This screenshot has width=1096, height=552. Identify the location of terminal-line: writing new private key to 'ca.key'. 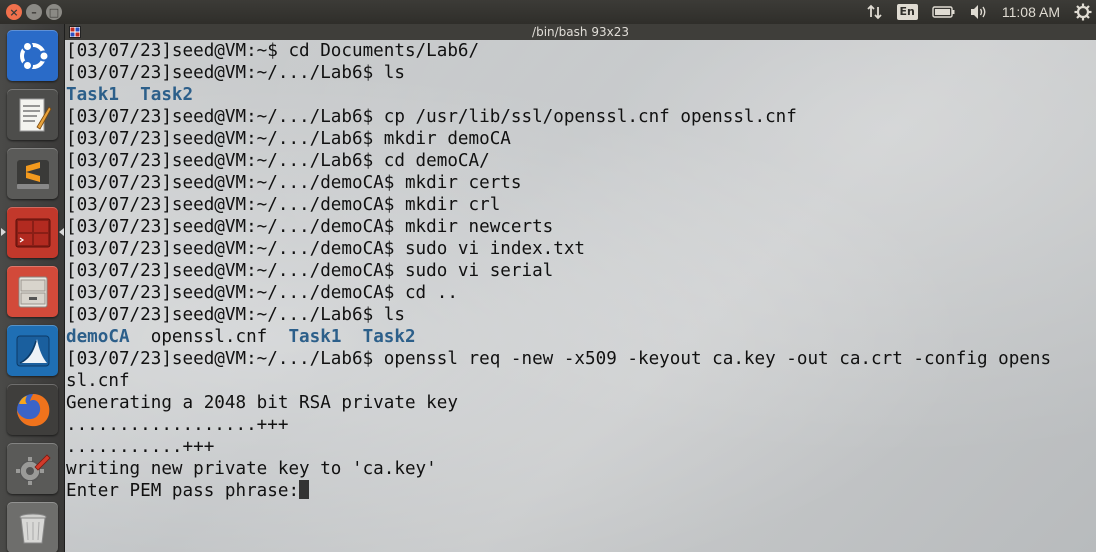
(581, 469).